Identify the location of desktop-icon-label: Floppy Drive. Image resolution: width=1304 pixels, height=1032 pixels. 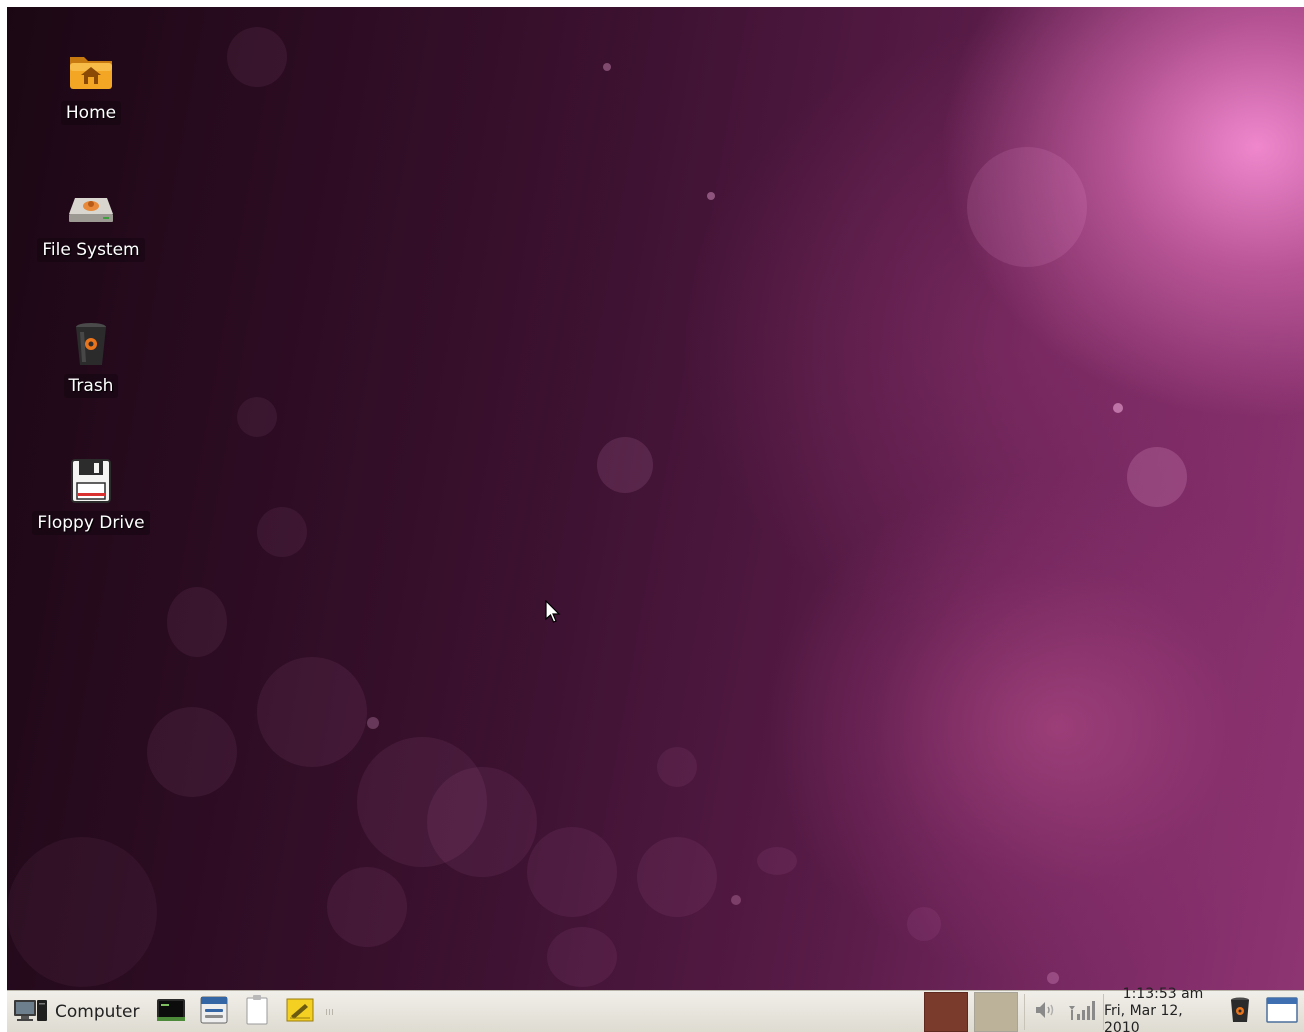
(91, 523).